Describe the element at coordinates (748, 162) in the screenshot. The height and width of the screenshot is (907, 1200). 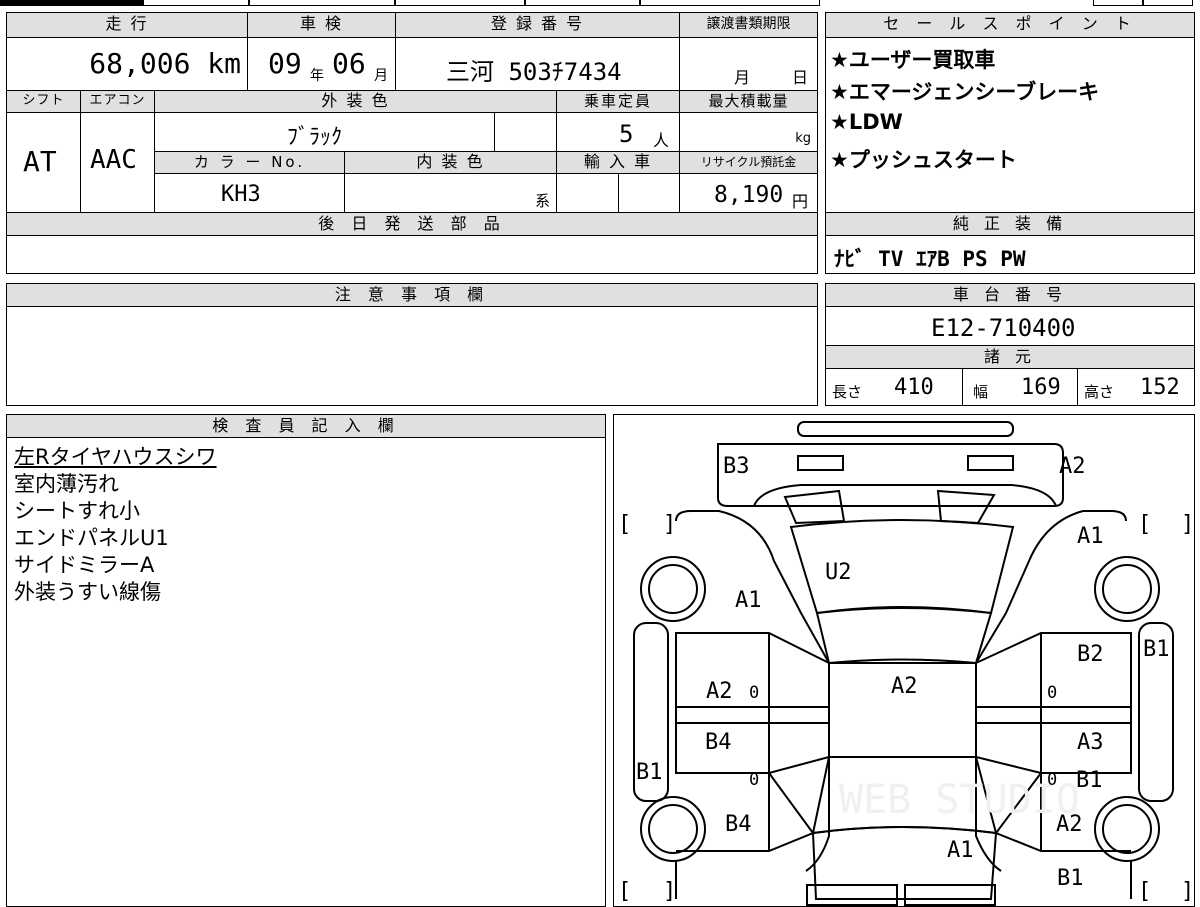
I see `recycle-header: リサイクル預託金` at that location.